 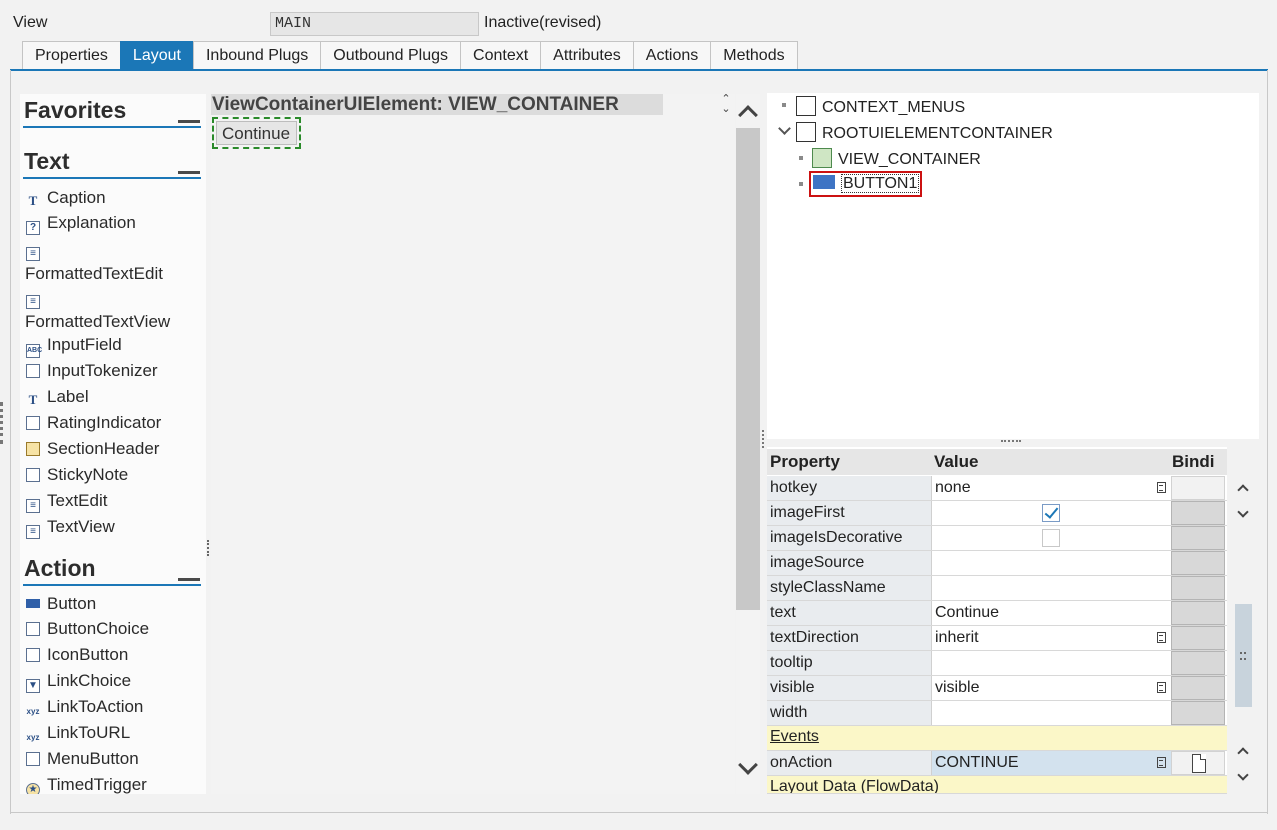 What do you see at coordinates (156, 55) in the screenshot?
I see `tab-layout: Layout` at bounding box center [156, 55].